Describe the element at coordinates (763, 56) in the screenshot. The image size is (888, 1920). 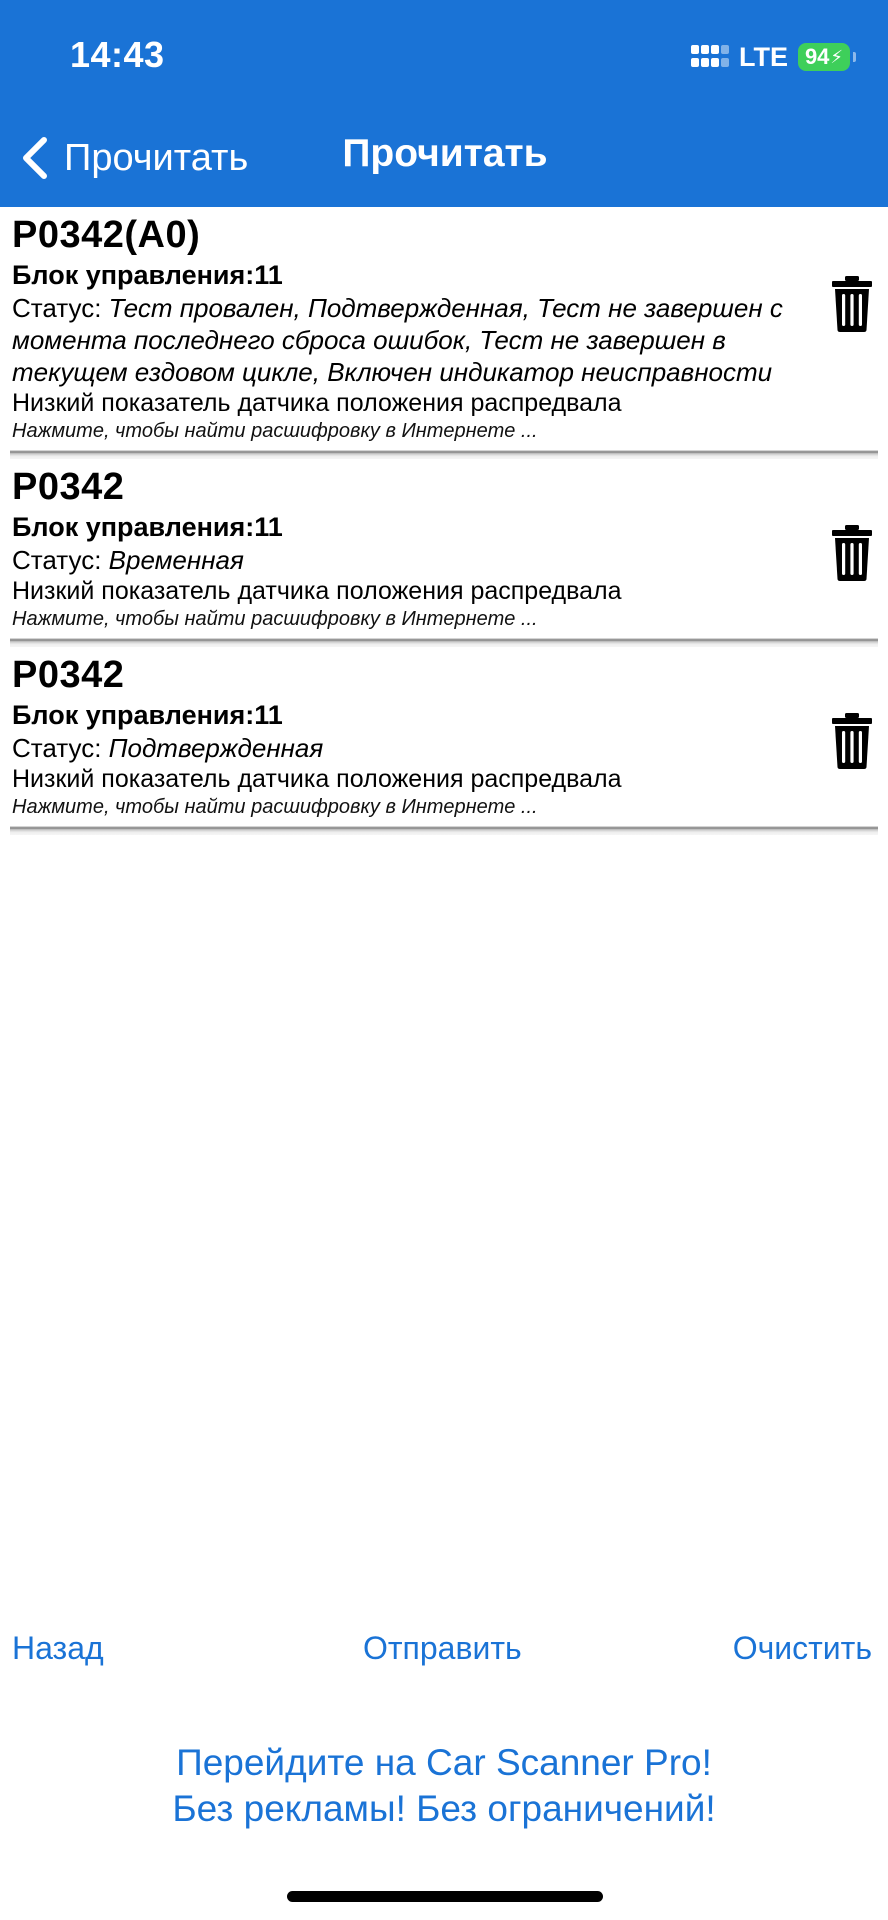
I see `network-type: LTE` at that location.